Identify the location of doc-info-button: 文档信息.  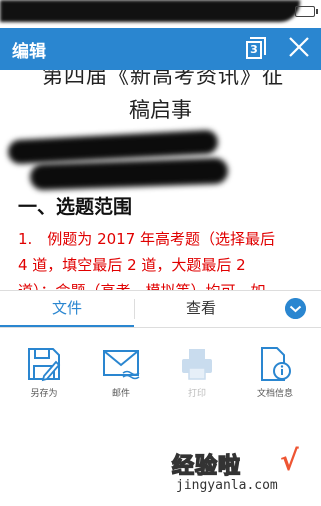
(275, 372).